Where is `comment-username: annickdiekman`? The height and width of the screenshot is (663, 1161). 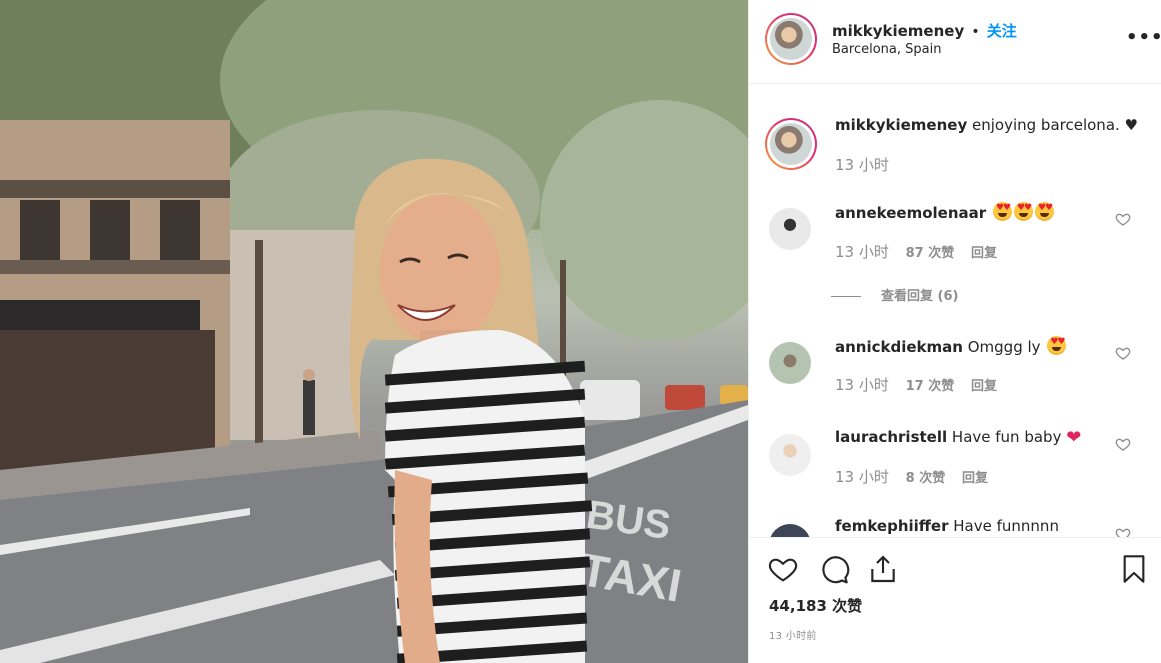 comment-username: annickdiekman is located at coordinates (899, 347).